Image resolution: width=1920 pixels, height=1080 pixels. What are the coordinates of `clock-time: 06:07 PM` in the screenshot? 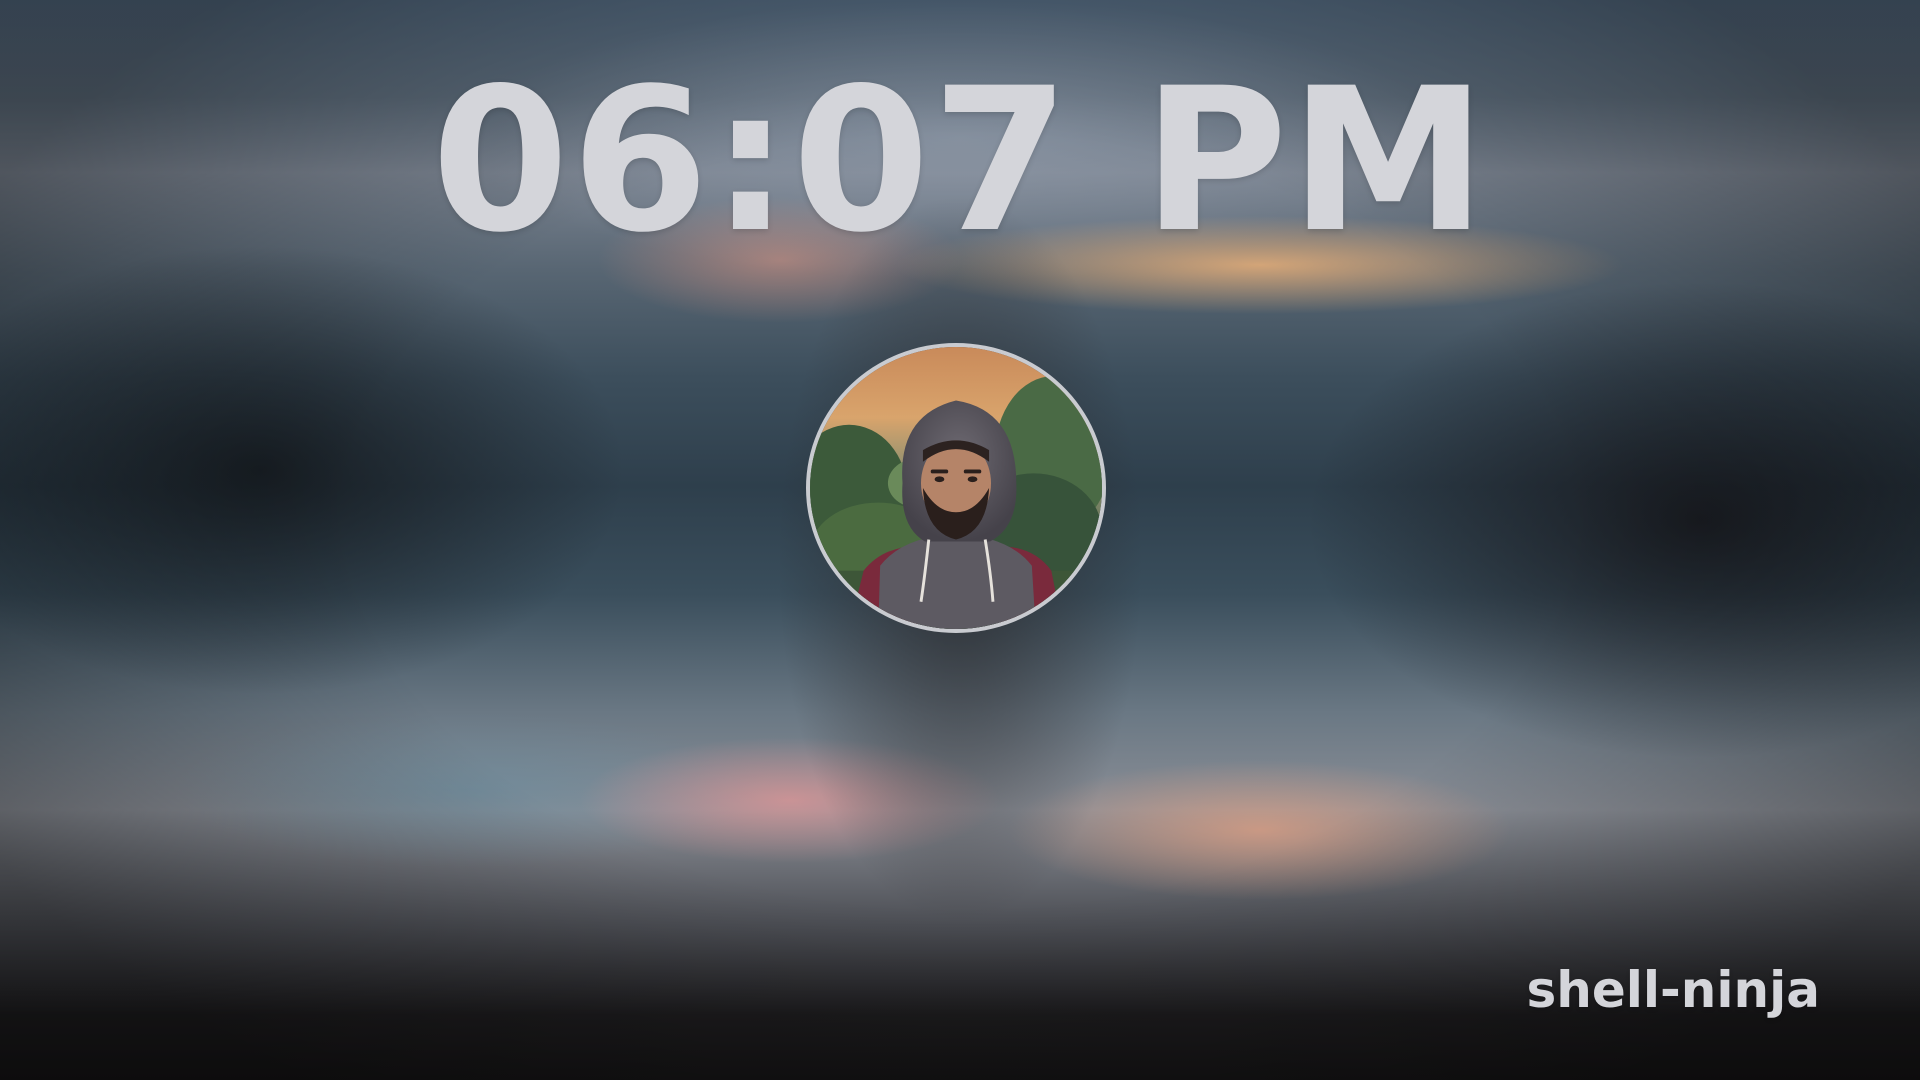 It's located at (960, 160).